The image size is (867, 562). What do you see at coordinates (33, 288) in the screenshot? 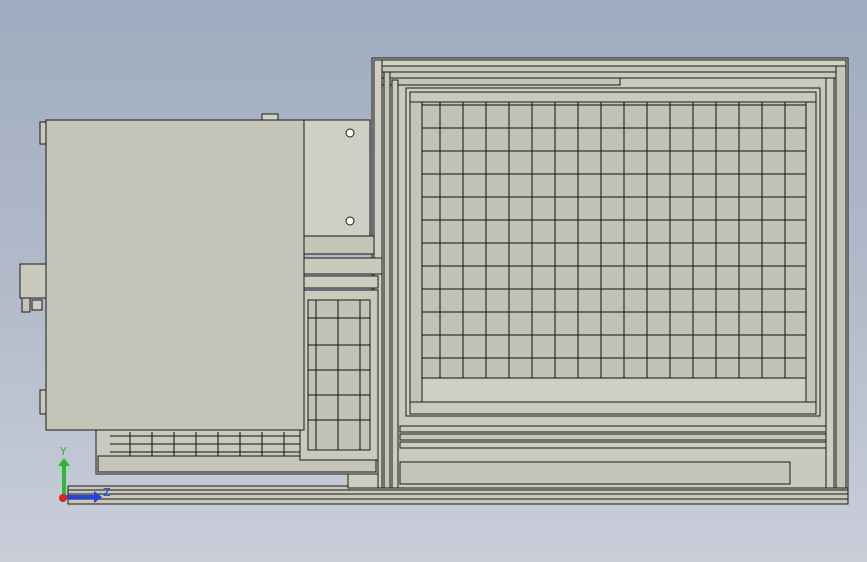
I see `cabinet-handle` at bounding box center [33, 288].